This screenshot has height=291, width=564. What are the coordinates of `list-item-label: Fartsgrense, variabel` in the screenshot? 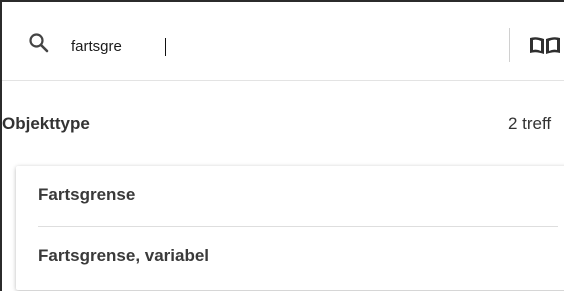 It's located at (124, 255).